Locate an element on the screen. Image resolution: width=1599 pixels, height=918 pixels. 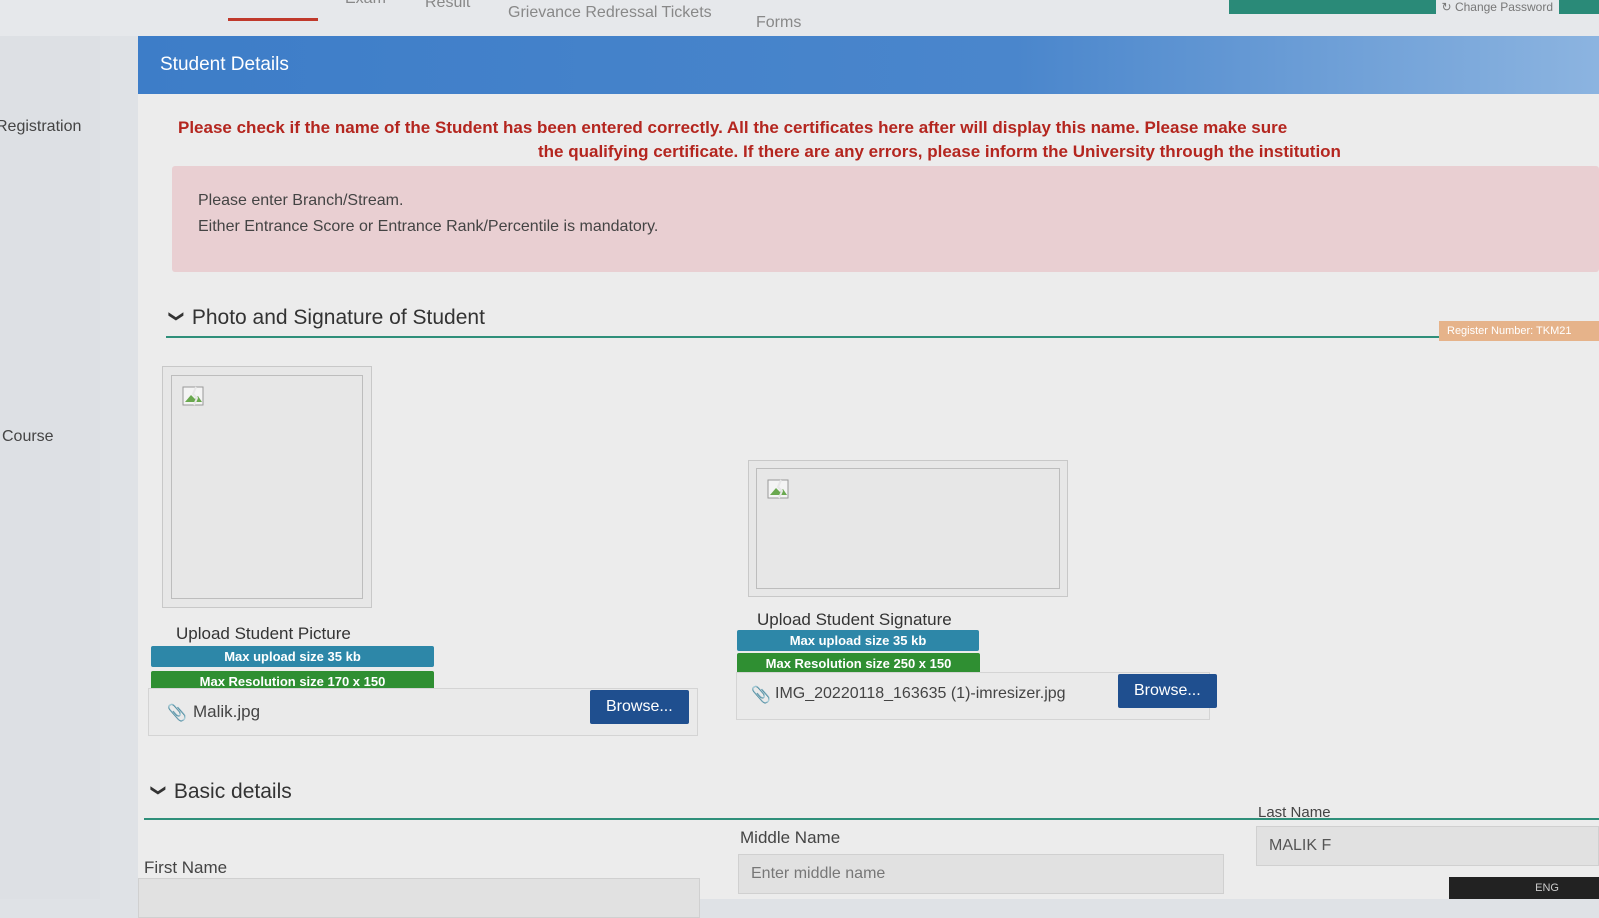
signature-size-badge: Max upload size 35 kb is located at coordinates (858, 640).